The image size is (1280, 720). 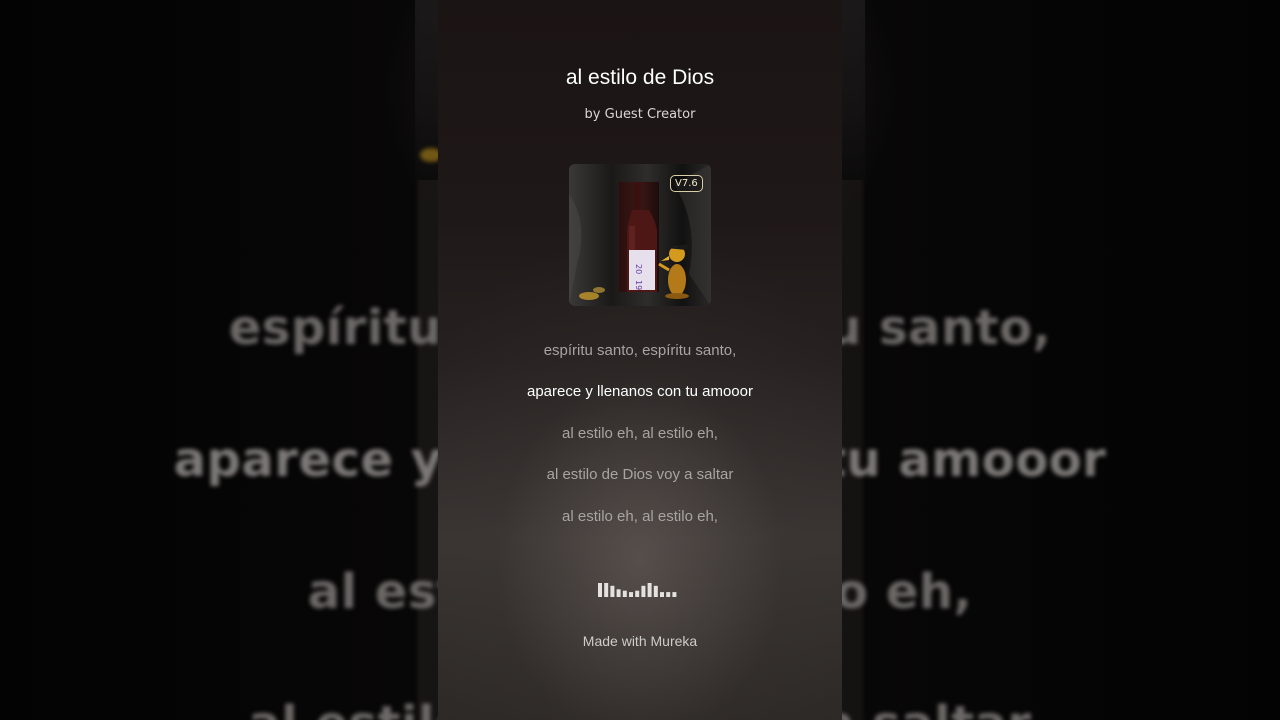 I want to click on audio-waveform-icon, so click(x=637, y=590).